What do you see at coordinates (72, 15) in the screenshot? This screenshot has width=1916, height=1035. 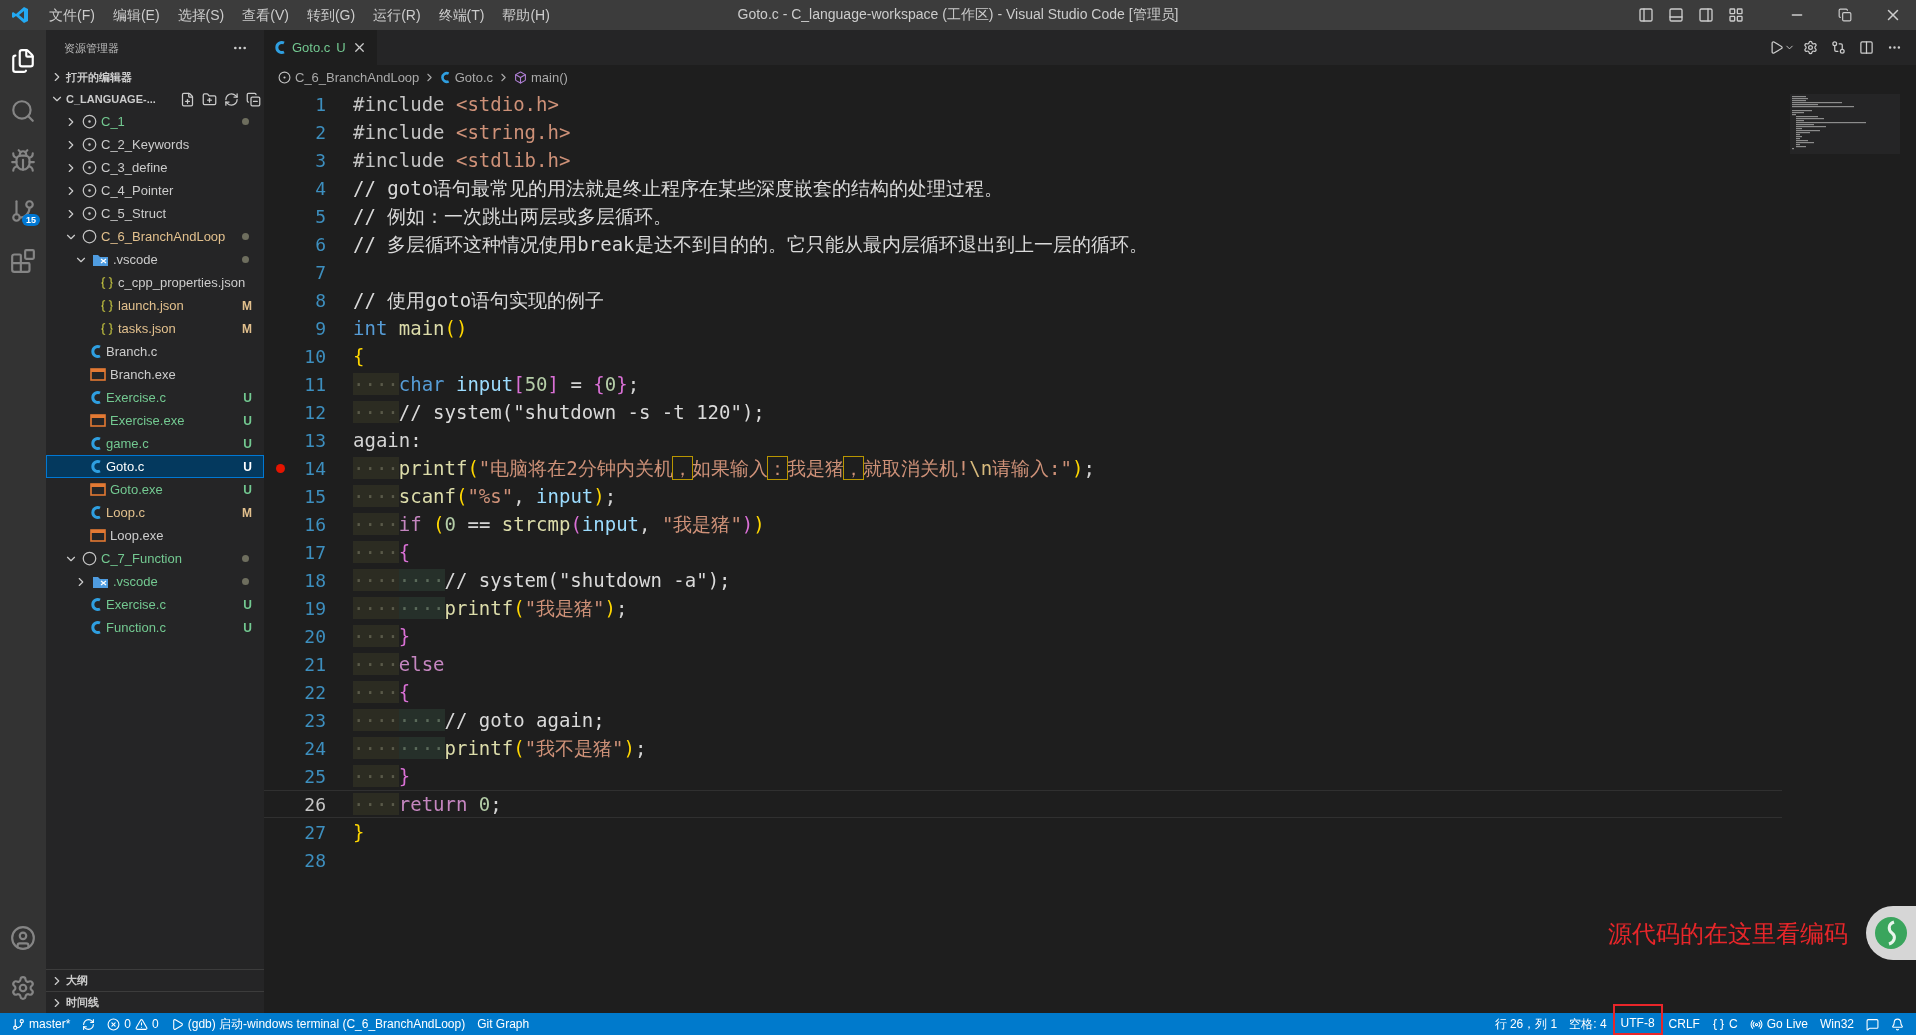 I see `menu-item: 文件(F)` at bounding box center [72, 15].